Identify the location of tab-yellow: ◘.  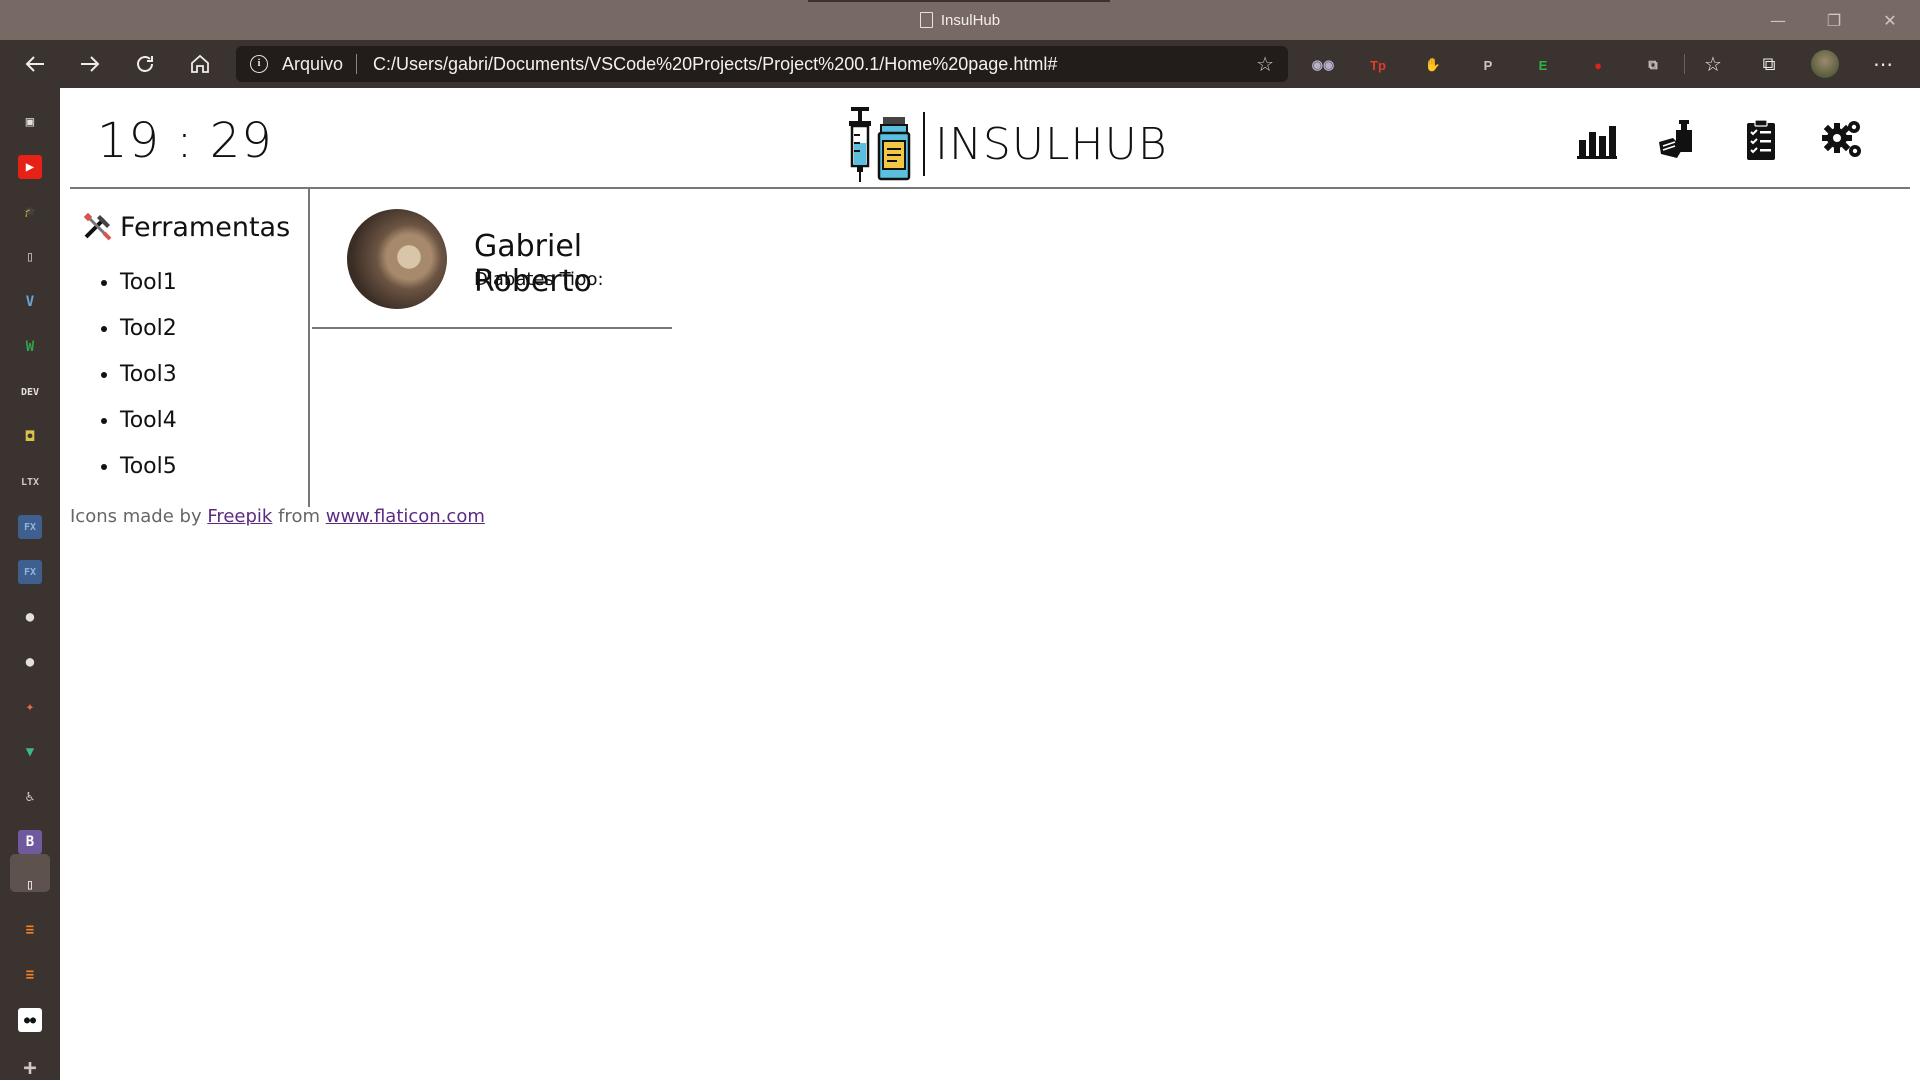
(30, 437).